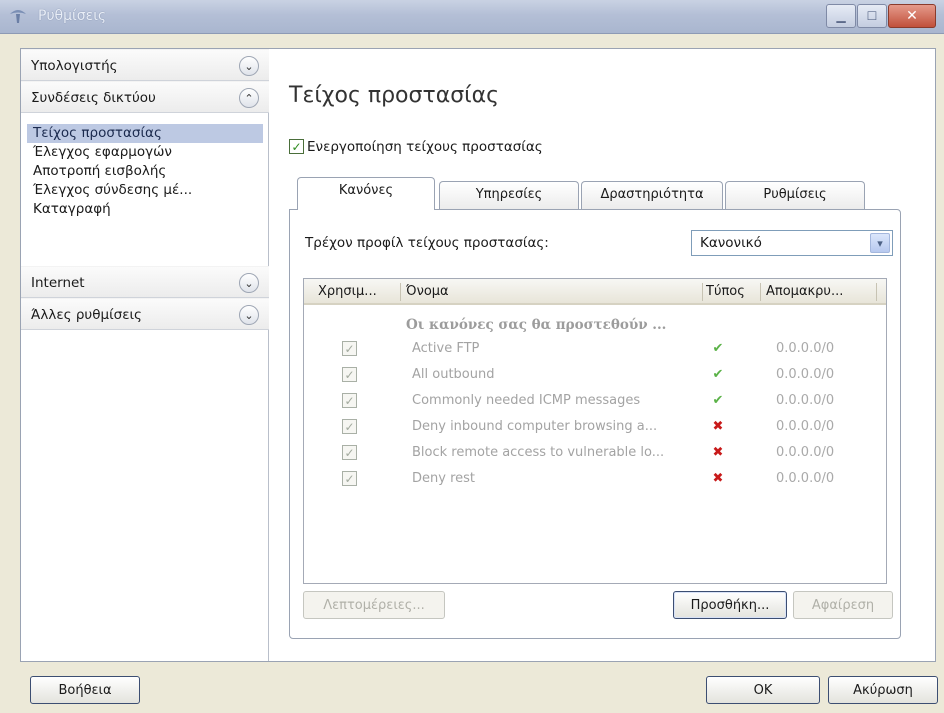  I want to click on minimize-icon: ▁, so click(841, 16).